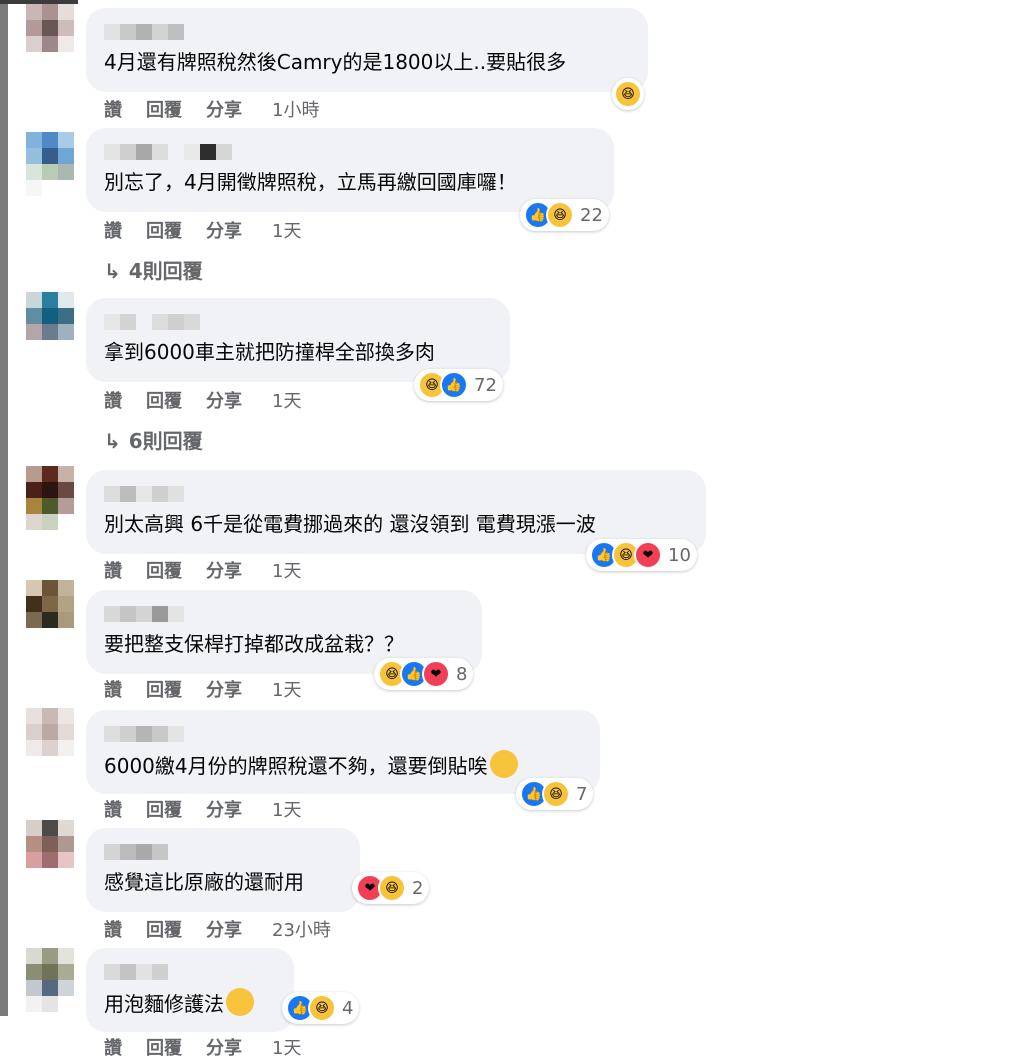  Describe the element at coordinates (311, 765) in the screenshot. I see `comment-text: 6000繳4月份的牌照稅還不夠，還要倒貼唉` at that location.